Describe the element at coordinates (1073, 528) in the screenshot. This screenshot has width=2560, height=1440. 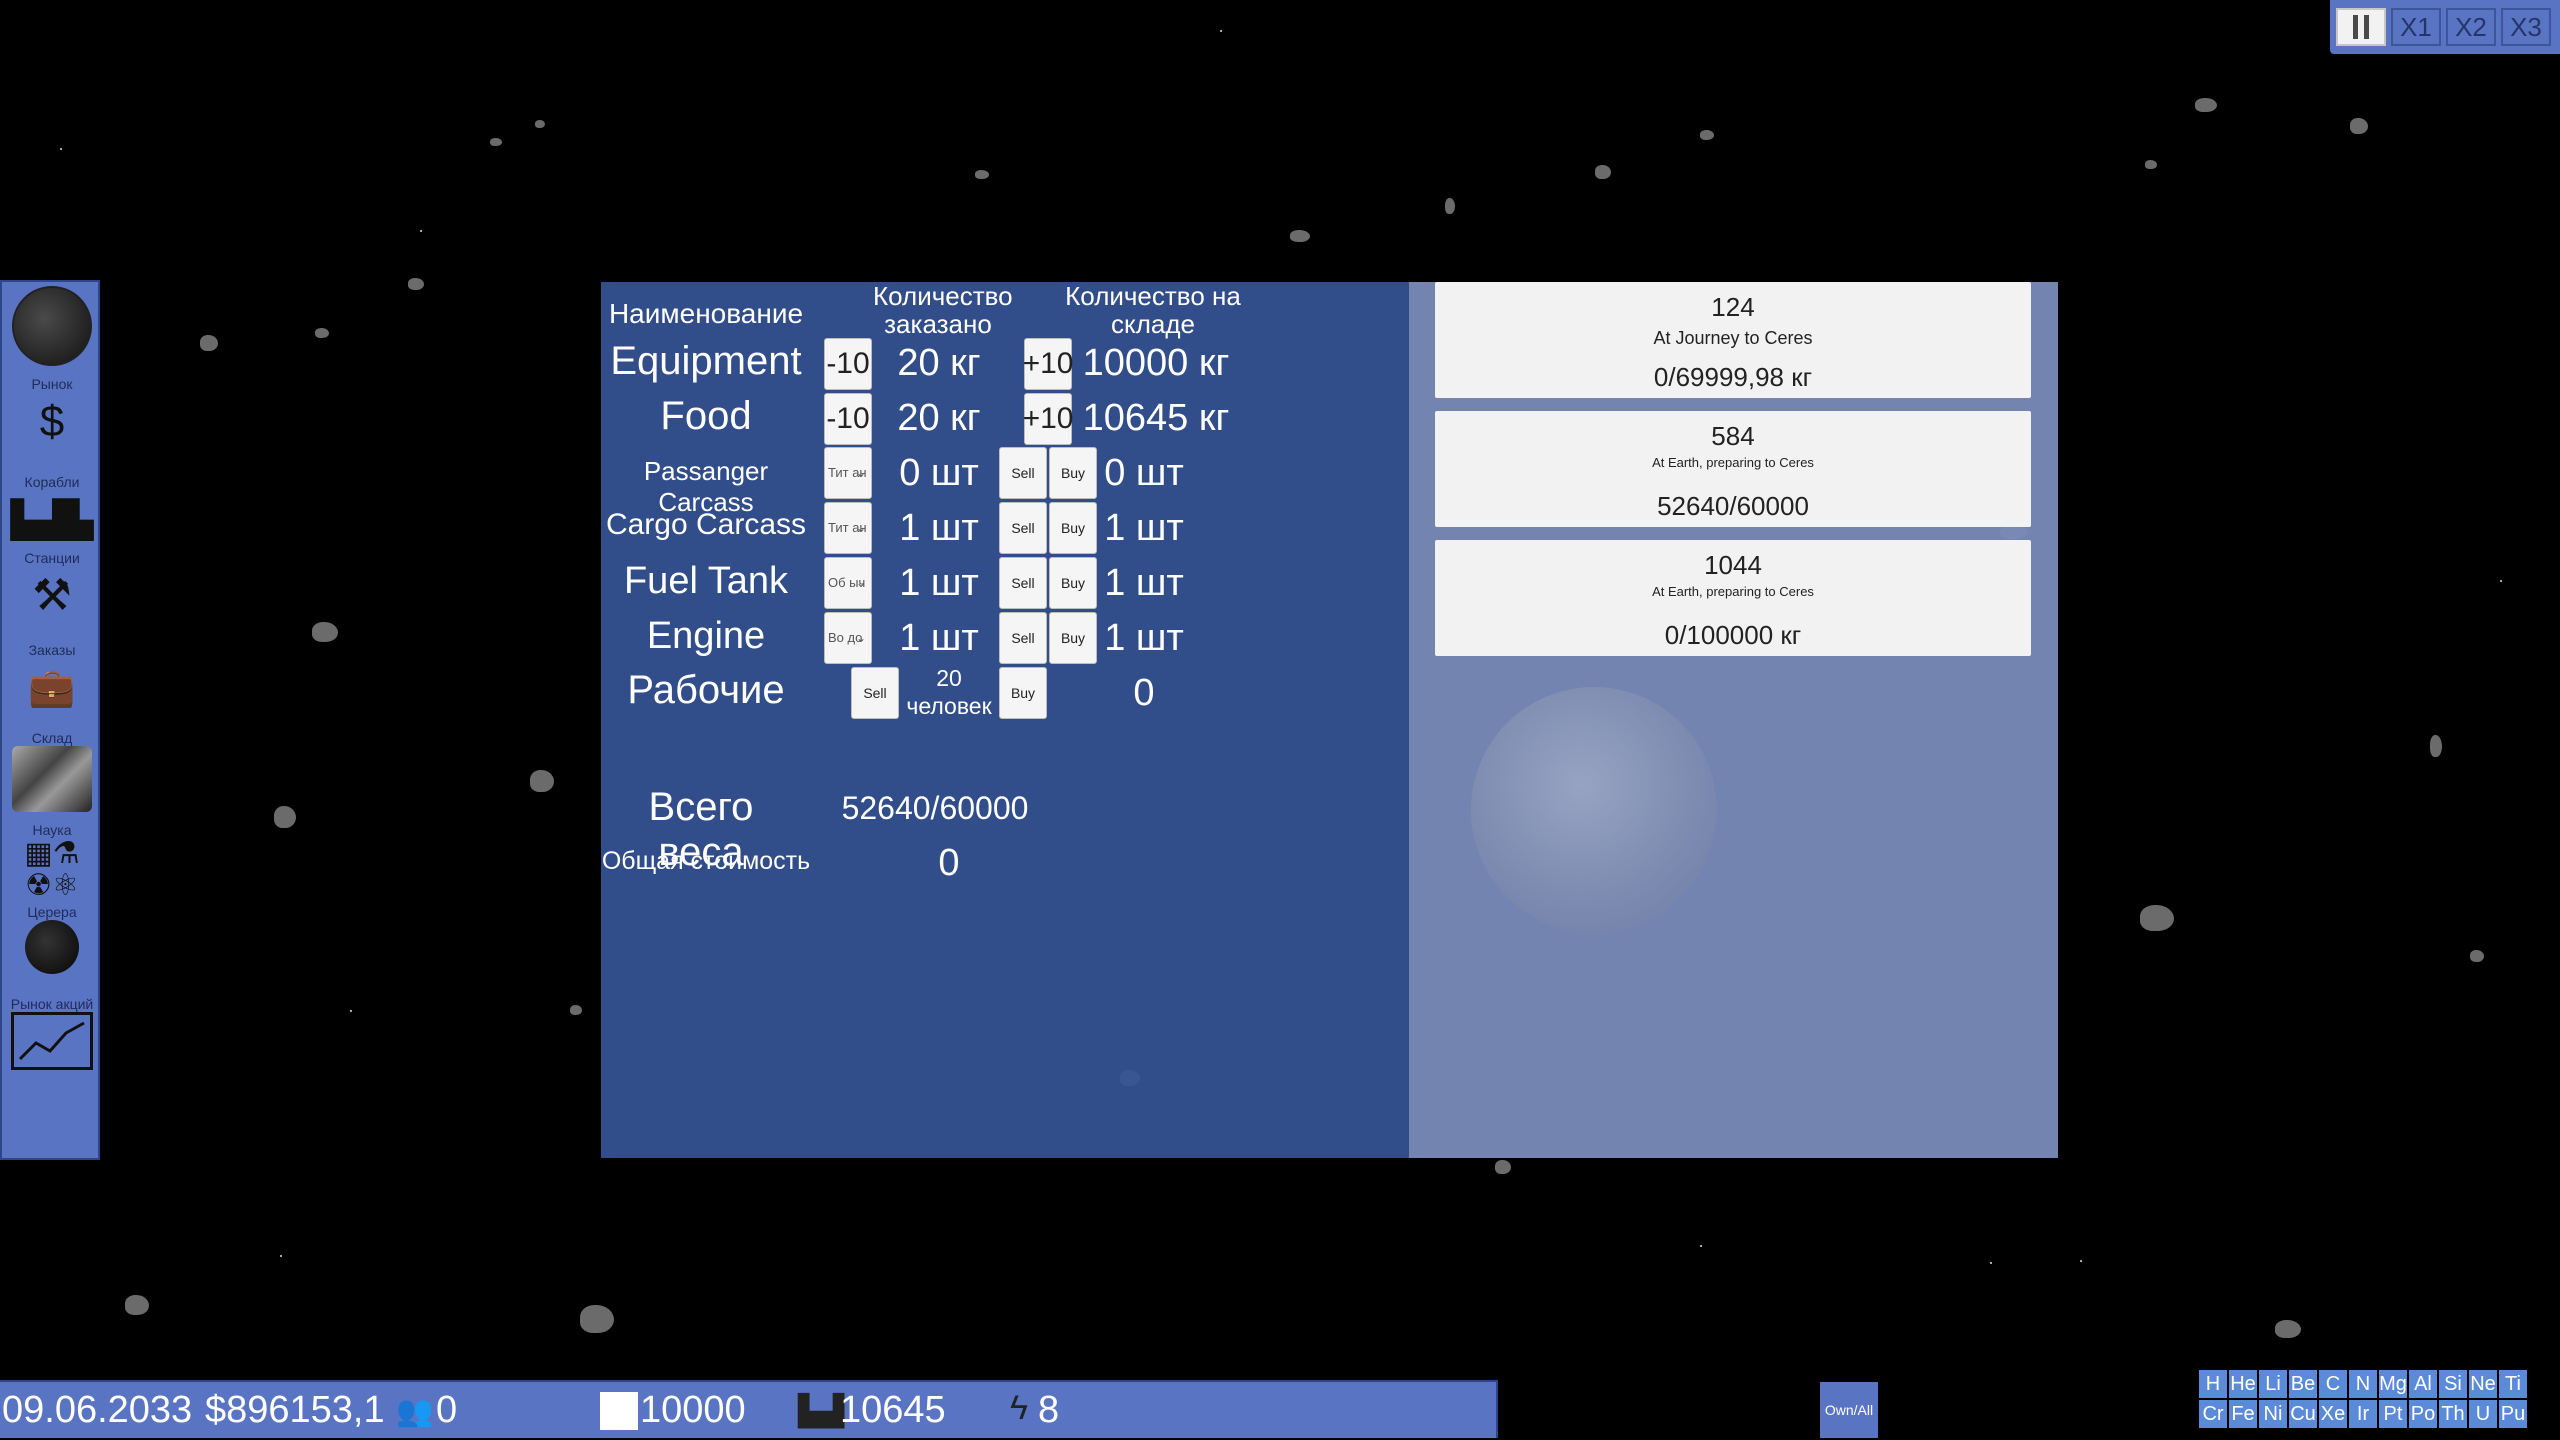
I see `cargo-carcass-buy-button: Buy` at that location.